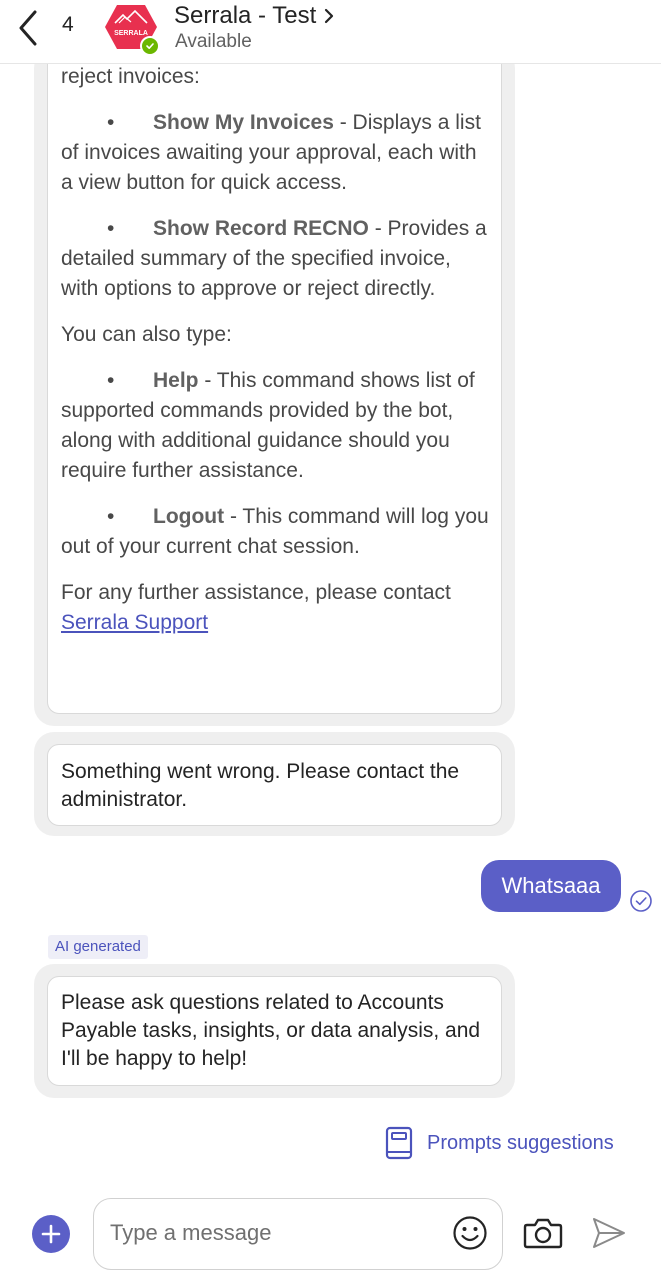  I want to click on unread-count: 4, so click(68, 25).